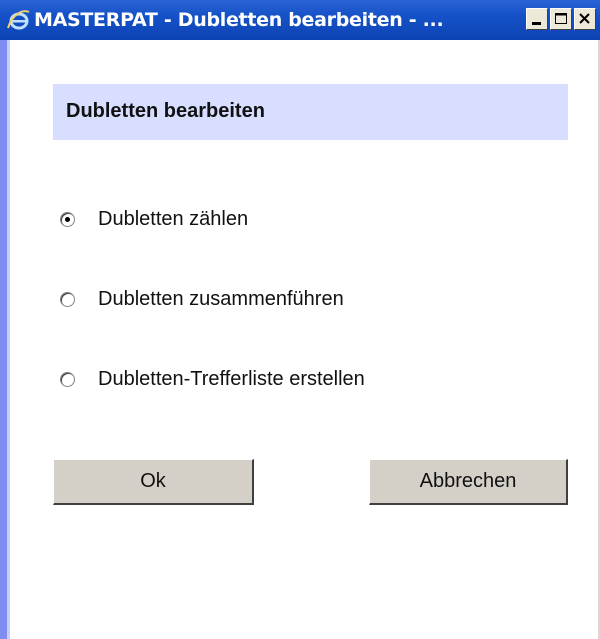  I want to click on option-label: Dubletten zusammenführen, so click(221, 299).